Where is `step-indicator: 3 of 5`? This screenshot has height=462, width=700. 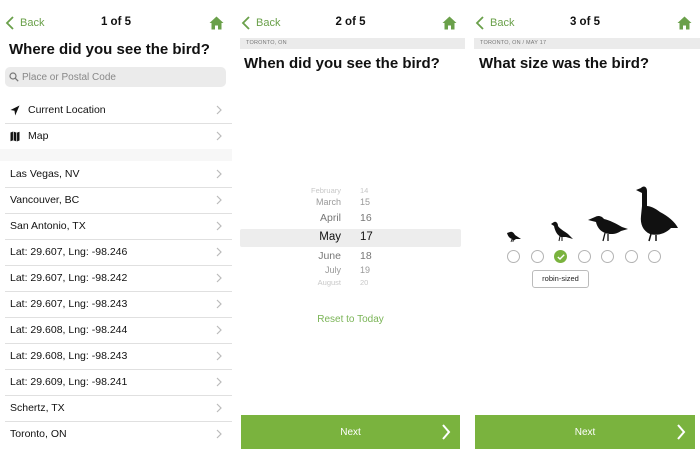
step-indicator: 3 of 5 is located at coordinates (585, 22).